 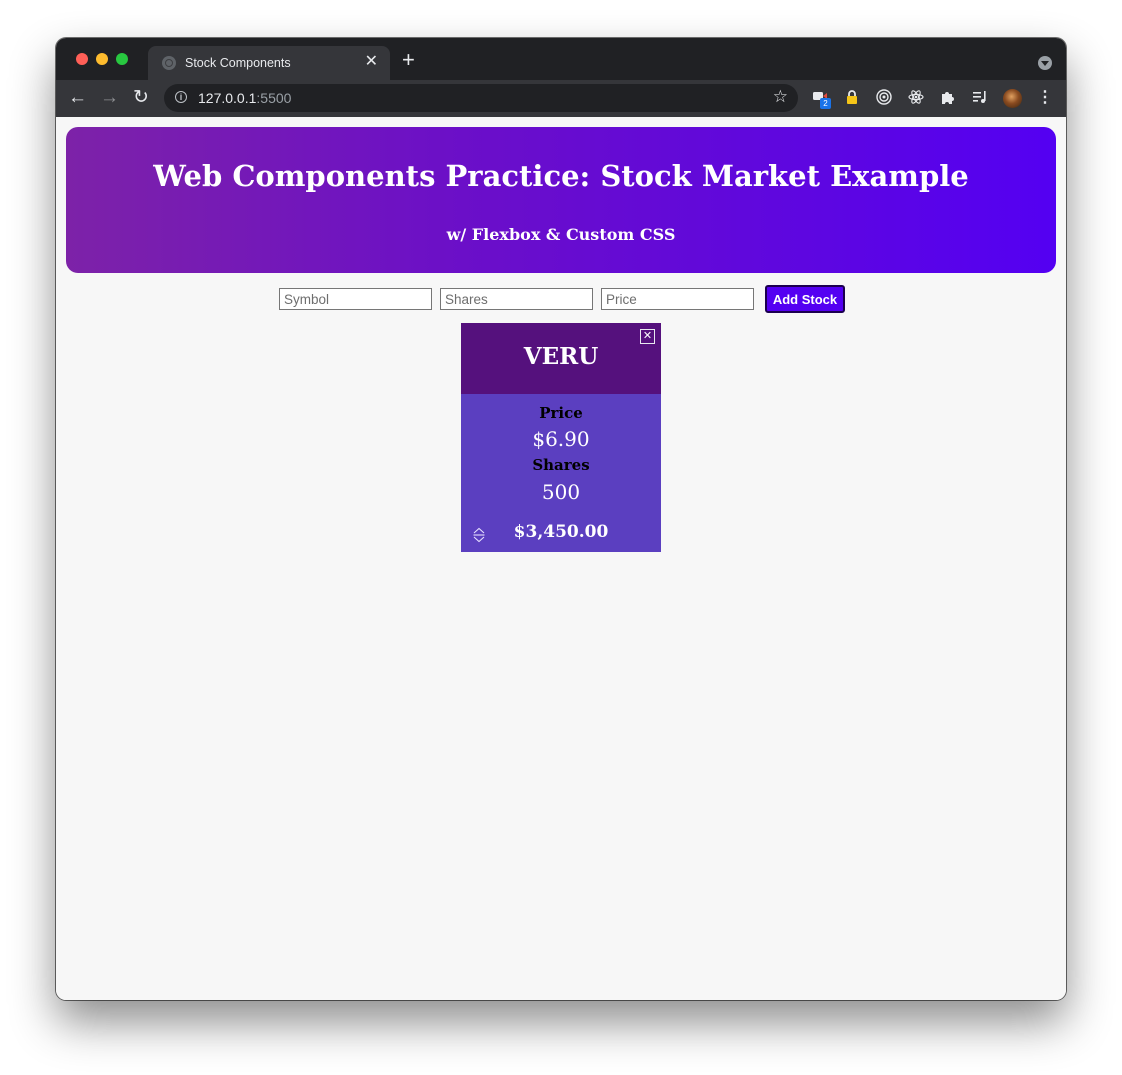 What do you see at coordinates (102, 59) in the screenshot?
I see `window-minimize-icon` at bounding box center [102, 59].